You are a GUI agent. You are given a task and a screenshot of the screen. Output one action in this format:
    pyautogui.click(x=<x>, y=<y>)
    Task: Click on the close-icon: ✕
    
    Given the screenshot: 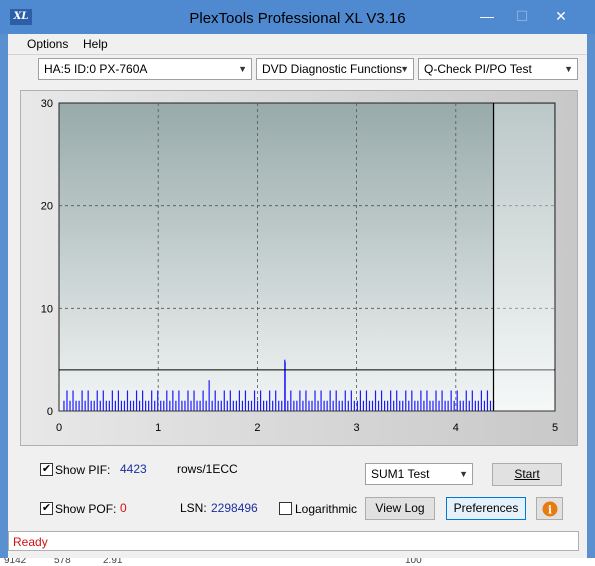 What is the action you would take?
    pyautogui.click(x=561, y=16)
    